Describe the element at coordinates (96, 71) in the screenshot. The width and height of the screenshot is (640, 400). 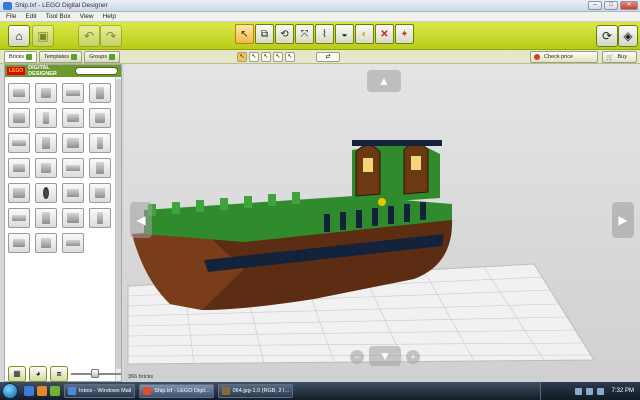
I see `palette-search-input` at that location.